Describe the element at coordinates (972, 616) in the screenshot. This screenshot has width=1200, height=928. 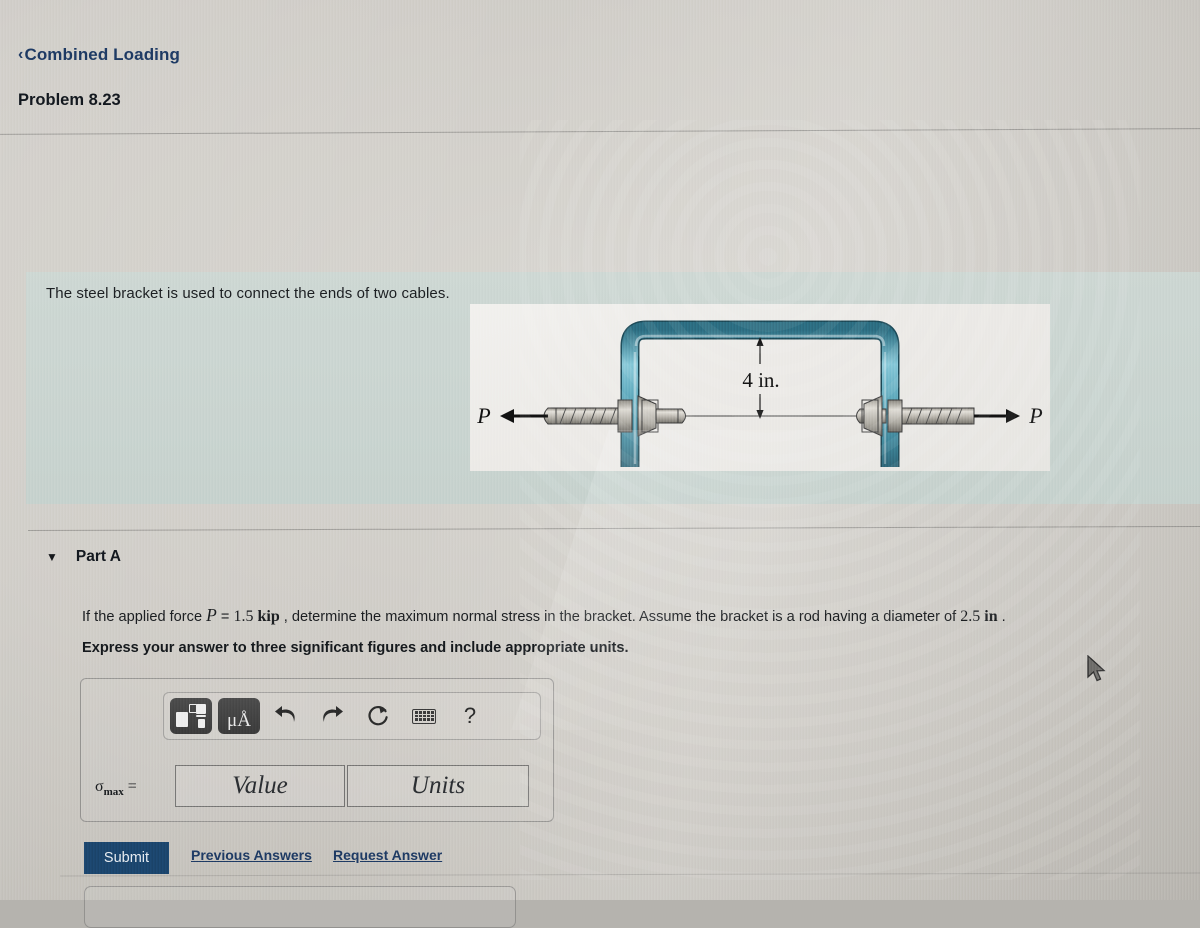
I see `diameter-value: 2.5` at that location.